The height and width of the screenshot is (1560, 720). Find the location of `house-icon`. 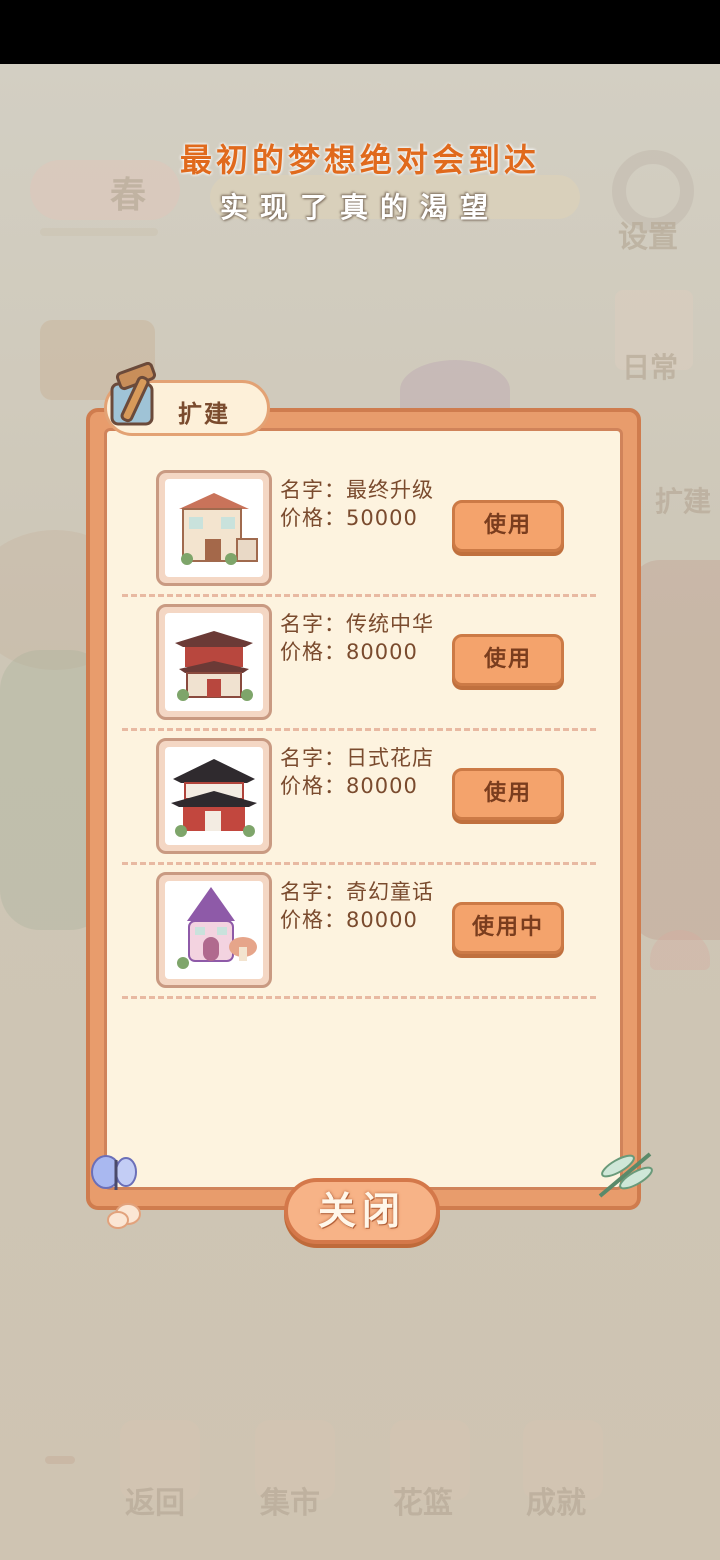

house-icon is located at coordinates (218, 529).